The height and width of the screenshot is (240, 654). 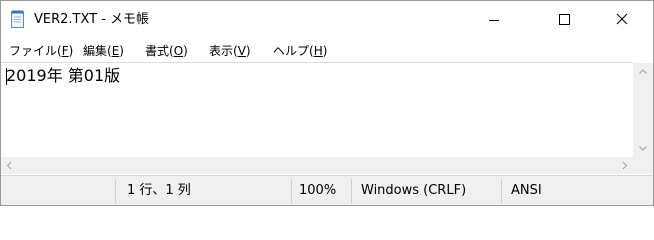 I want to click on vertical-scrollbar, so click(x=643, y=110).